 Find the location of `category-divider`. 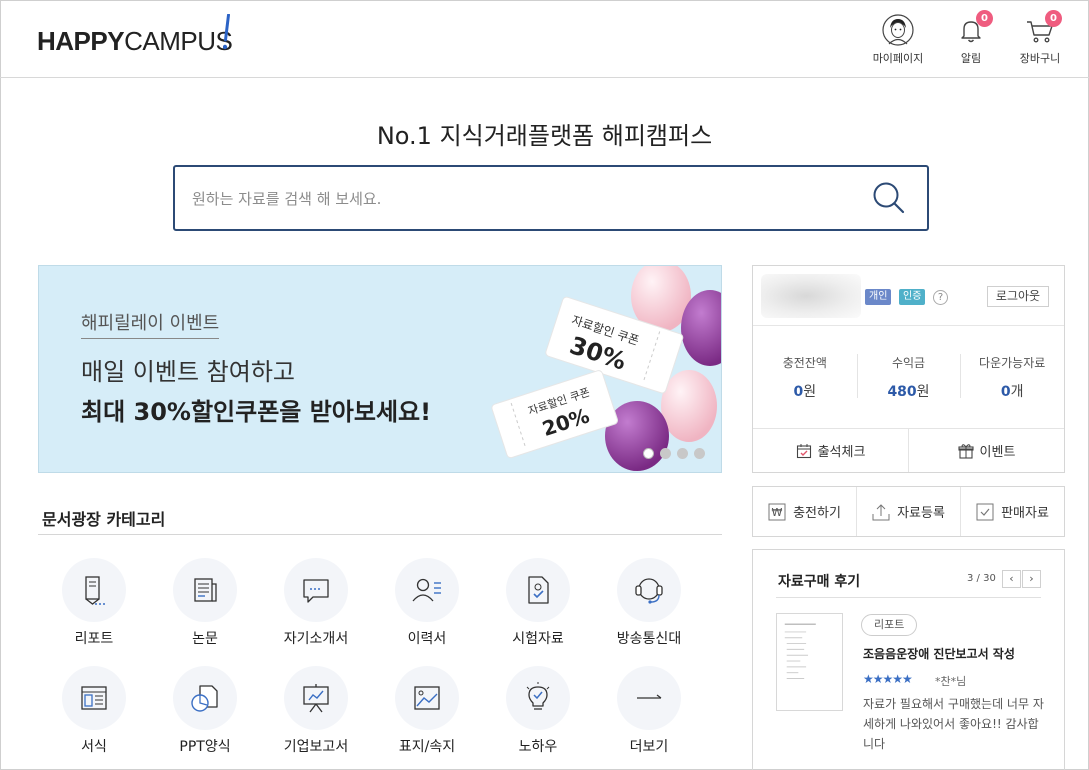

category-divider is located at coordinates (380, 534).